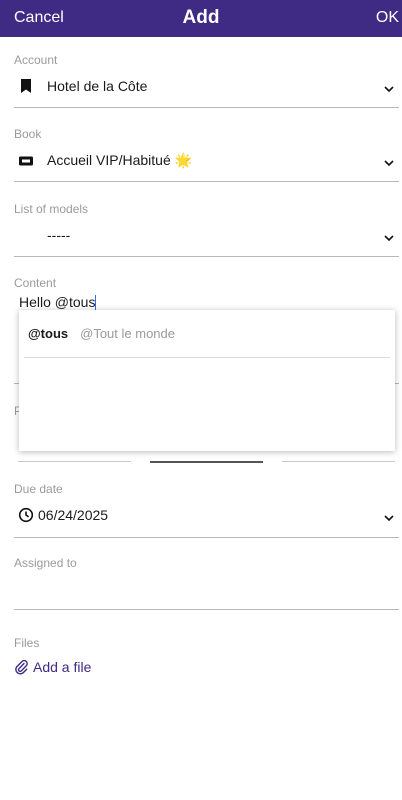 Image resolution: width=402 pixels, height=800 pixels. What do you see at coordinates (120, 160) in the screenshot?
I see `book-value: Accueil VIP/Habitué 🌟` at bounding box center [120, 160].